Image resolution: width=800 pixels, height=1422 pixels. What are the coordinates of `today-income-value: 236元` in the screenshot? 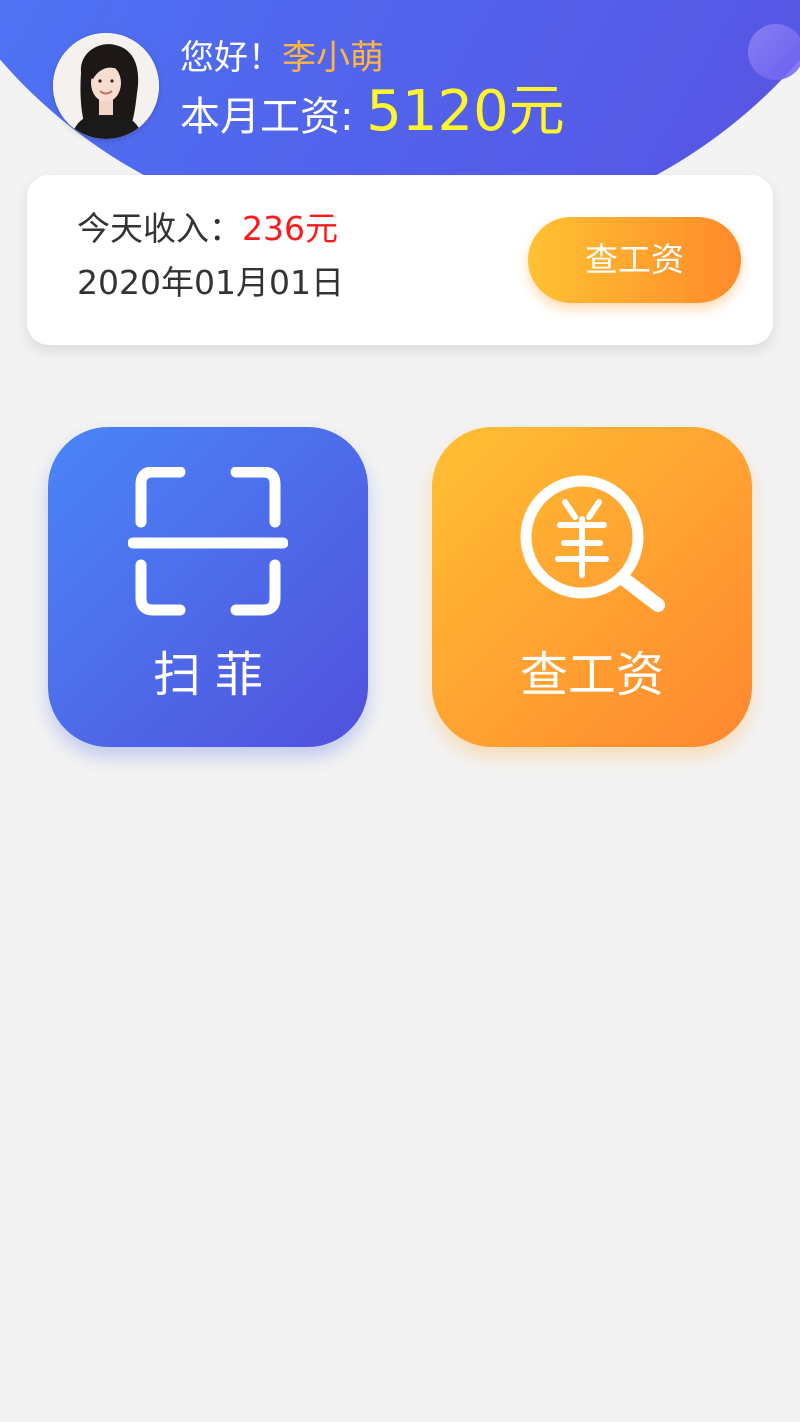 It's located at (290, 228).